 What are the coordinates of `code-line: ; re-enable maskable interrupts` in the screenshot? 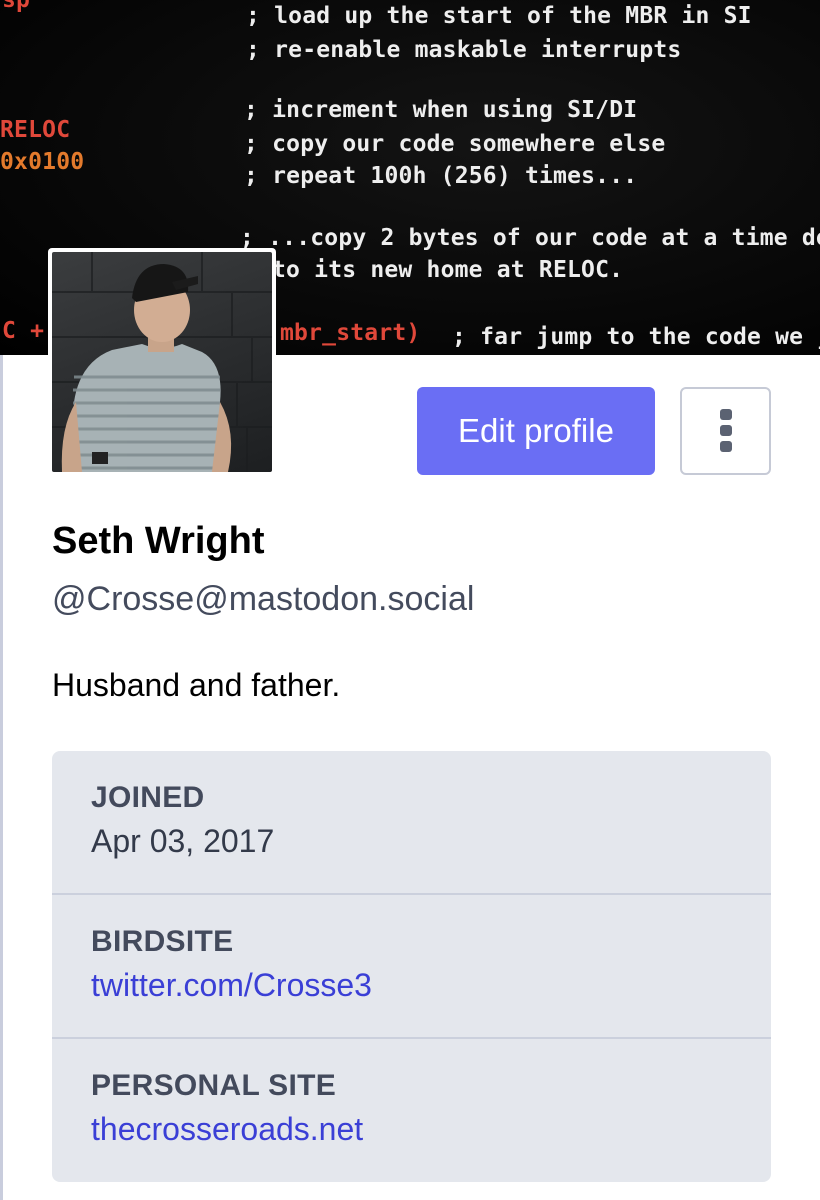 It's located at (464, 50).